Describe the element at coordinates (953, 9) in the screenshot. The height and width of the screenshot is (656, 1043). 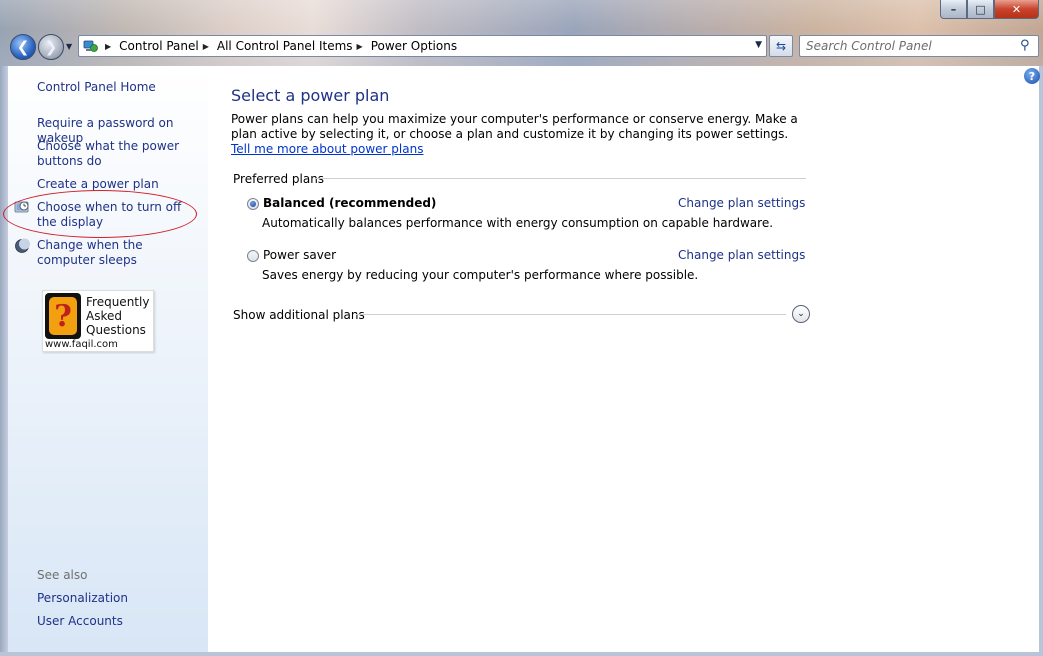
I see `minimize-button: –` at that location.